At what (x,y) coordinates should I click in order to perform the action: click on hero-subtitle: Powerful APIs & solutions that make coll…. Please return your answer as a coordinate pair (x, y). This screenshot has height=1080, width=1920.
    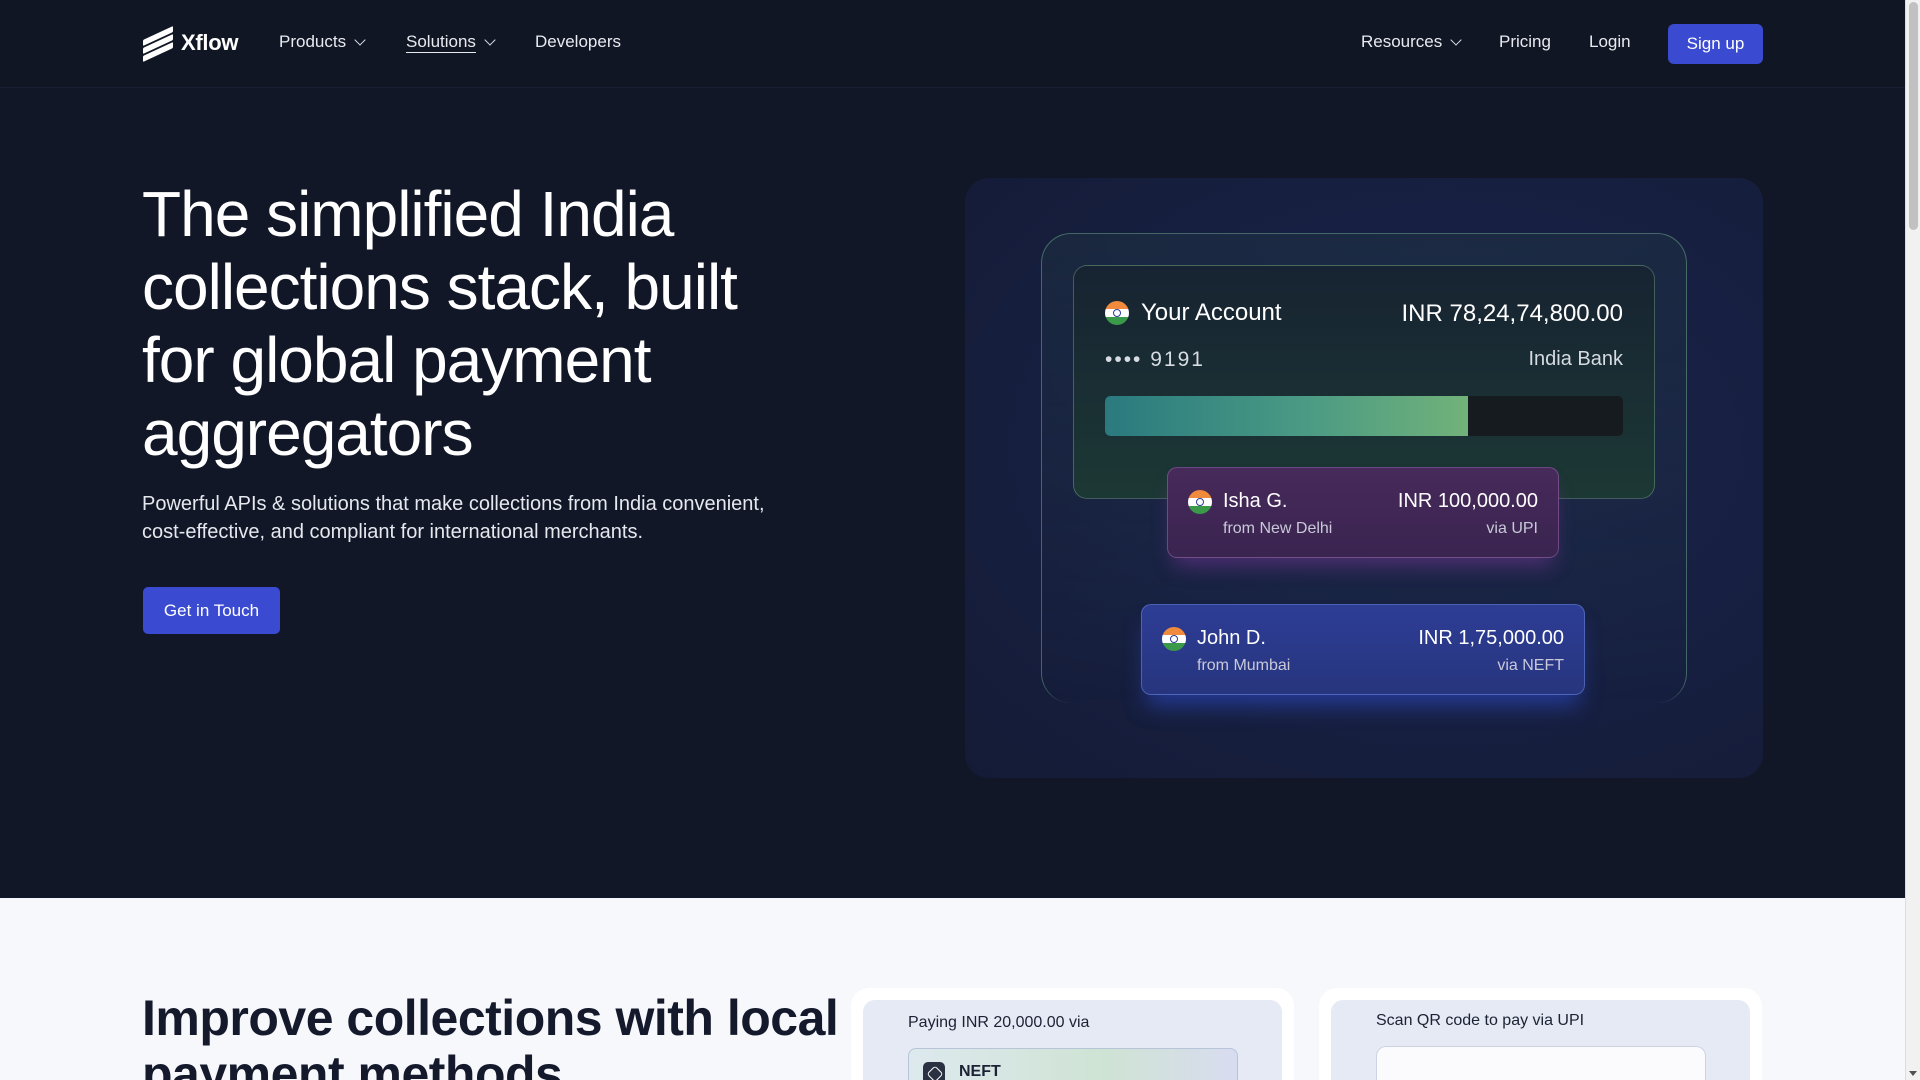
    Looking at the image, I should click on (453, 518).